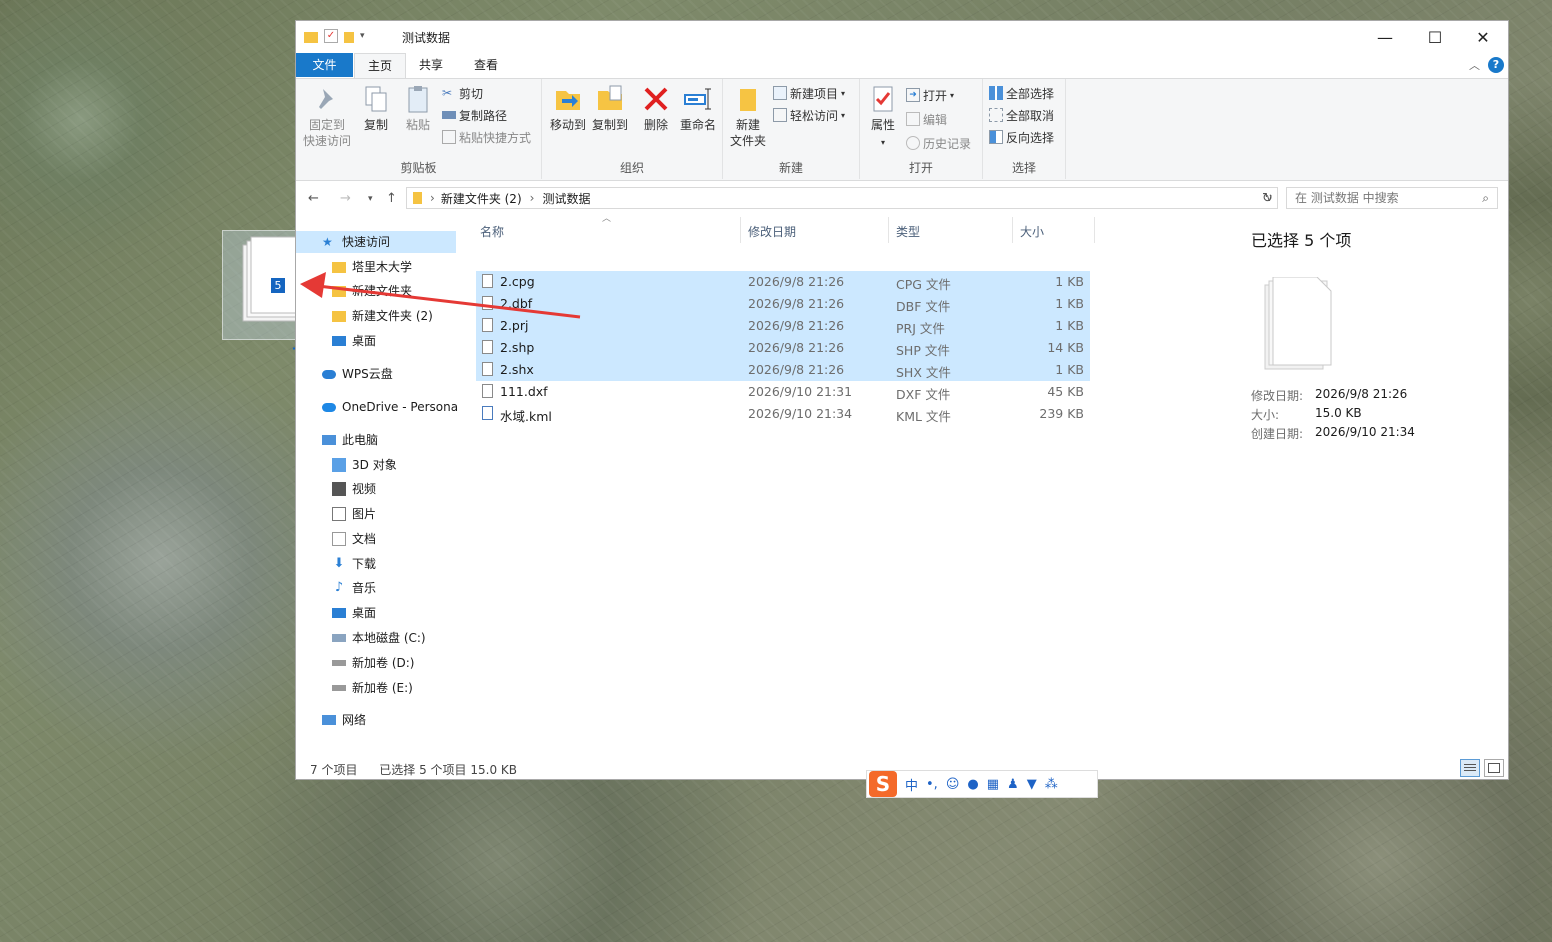 The height and width of the screenshot is (942, 1552). Describe the element at coordinates (953, 784) in the screenshot. I see `emoji-icon: ☺` at that location.